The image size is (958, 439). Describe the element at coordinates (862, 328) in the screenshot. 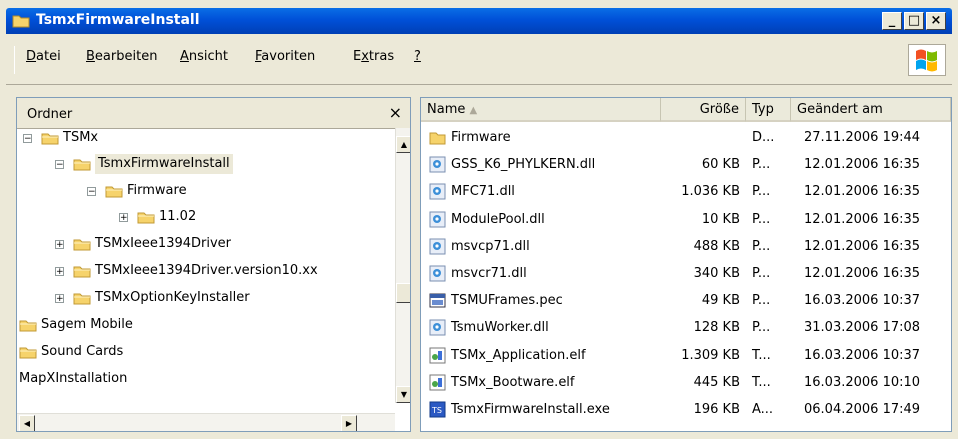

I see `file-modified: 31.03.2006 17:08` at that location.